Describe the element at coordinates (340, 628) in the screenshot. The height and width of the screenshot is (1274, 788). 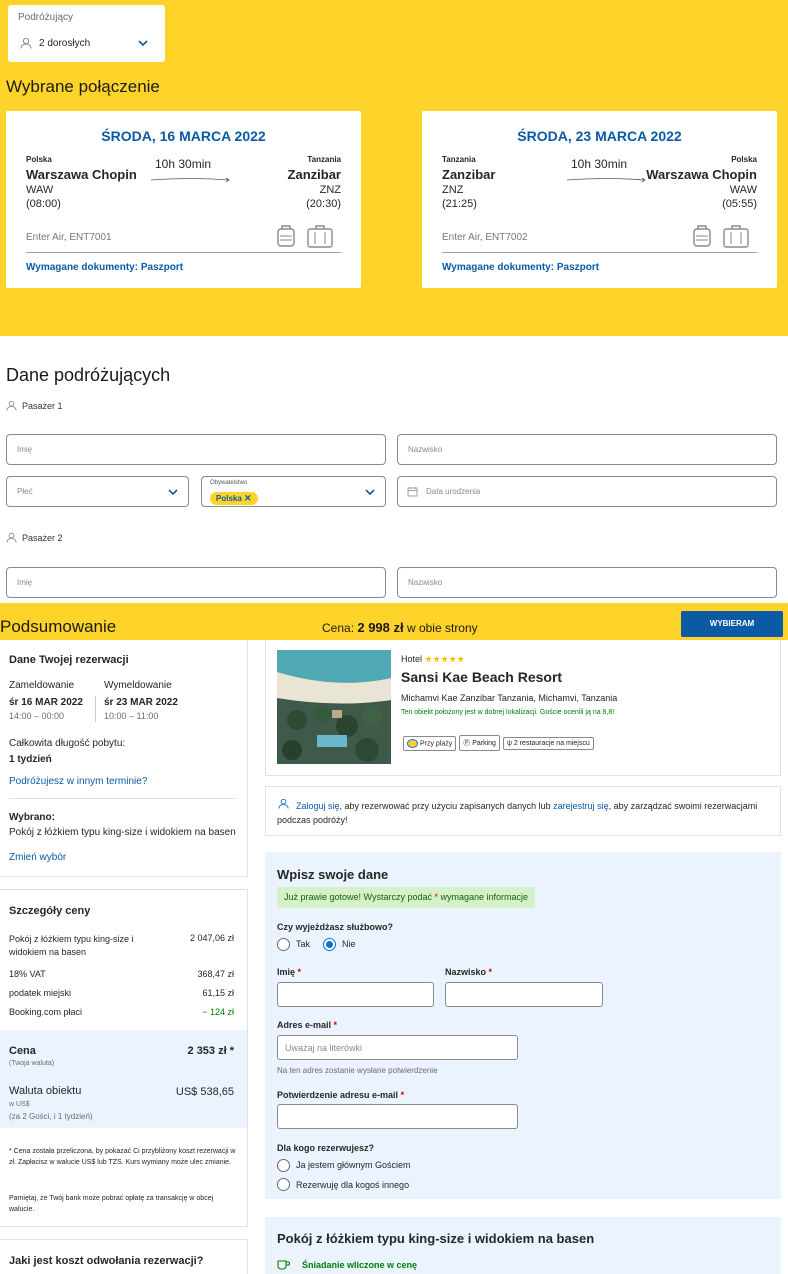
I see `price-prefix: Cena:` at that location.